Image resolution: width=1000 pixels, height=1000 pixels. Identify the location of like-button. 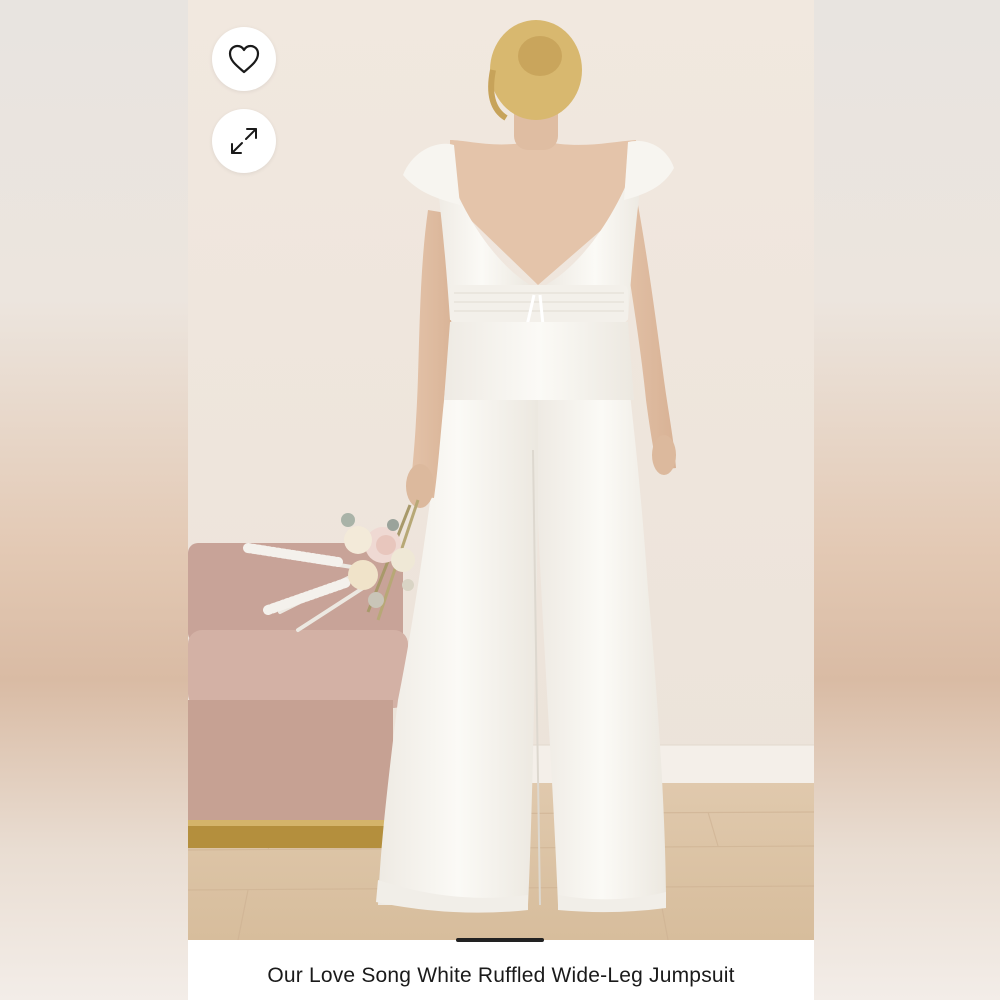
(244, 59).